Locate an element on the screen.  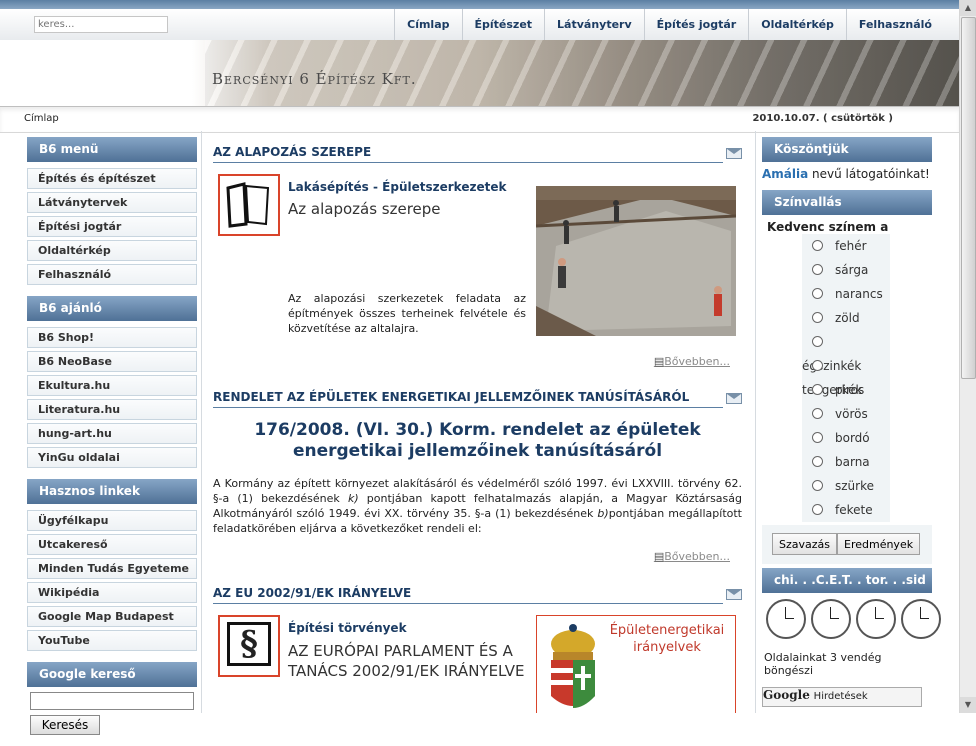
welcome-message: Amália nevű látogatóinkat! is located at coordinates (846, 174).